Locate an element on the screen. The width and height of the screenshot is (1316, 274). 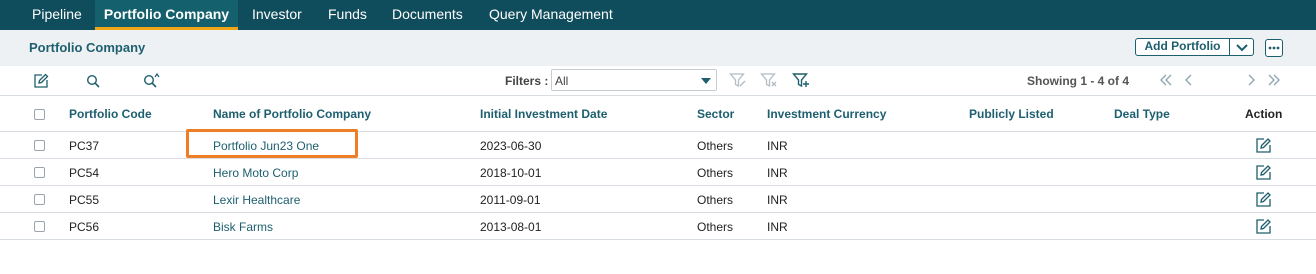
more-options-button is located at coordinates (1274, 48).